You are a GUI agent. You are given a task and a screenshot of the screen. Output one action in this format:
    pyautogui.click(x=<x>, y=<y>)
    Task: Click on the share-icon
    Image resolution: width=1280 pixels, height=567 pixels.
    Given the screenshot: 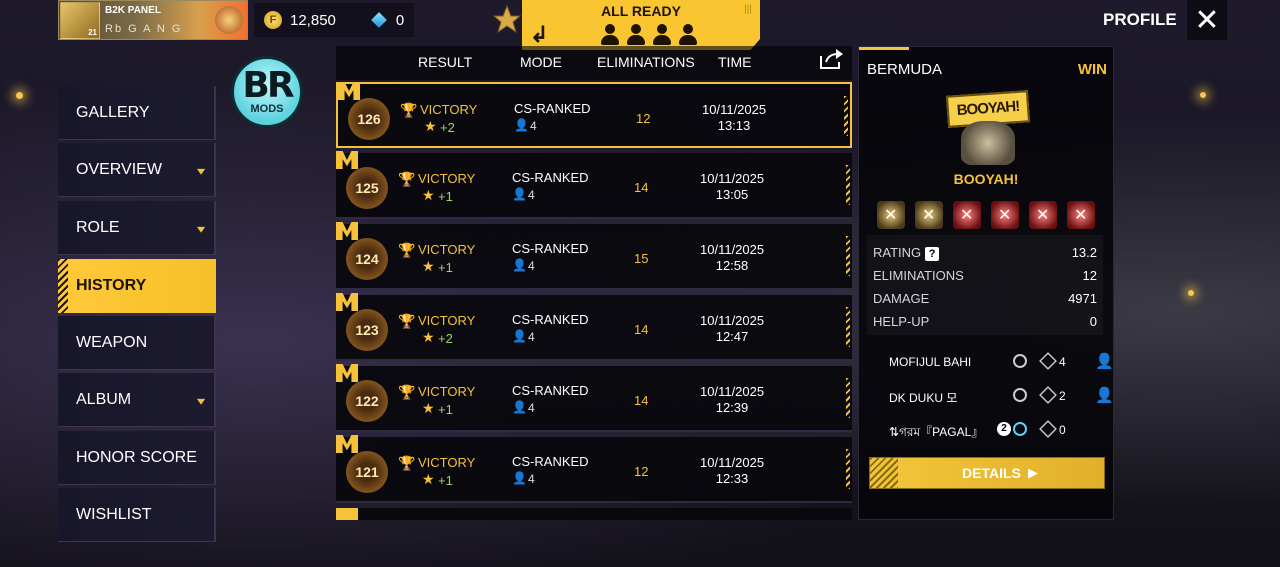 What is the action you would take?
    pyautogui.click(x=831, y=59)
    